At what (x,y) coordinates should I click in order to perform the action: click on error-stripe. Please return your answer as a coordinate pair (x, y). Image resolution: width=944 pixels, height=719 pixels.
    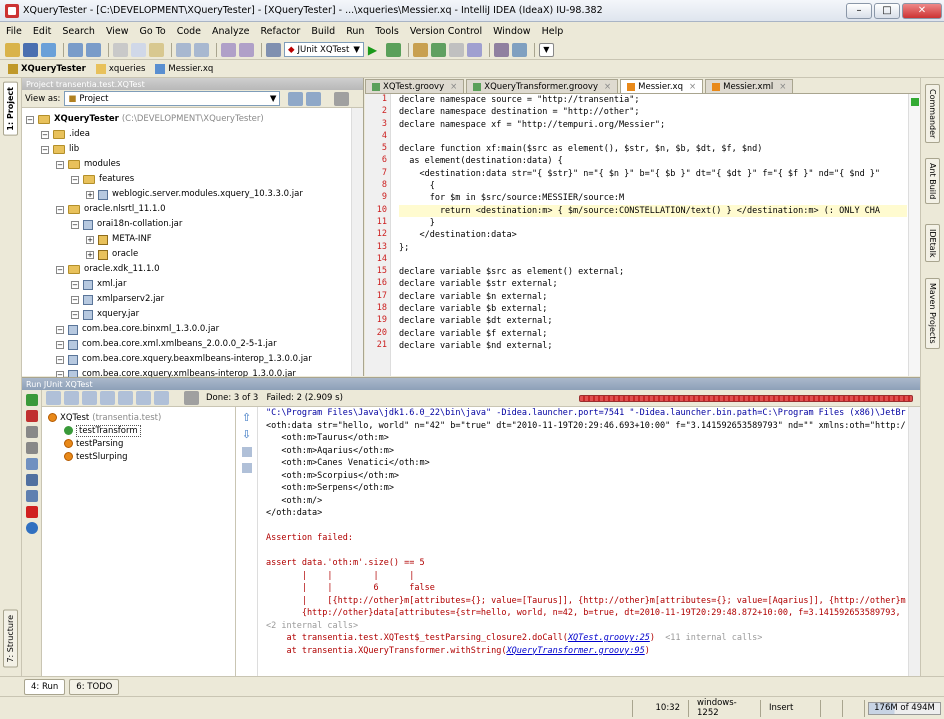
    Looking at the image, I should click on (914, 235).